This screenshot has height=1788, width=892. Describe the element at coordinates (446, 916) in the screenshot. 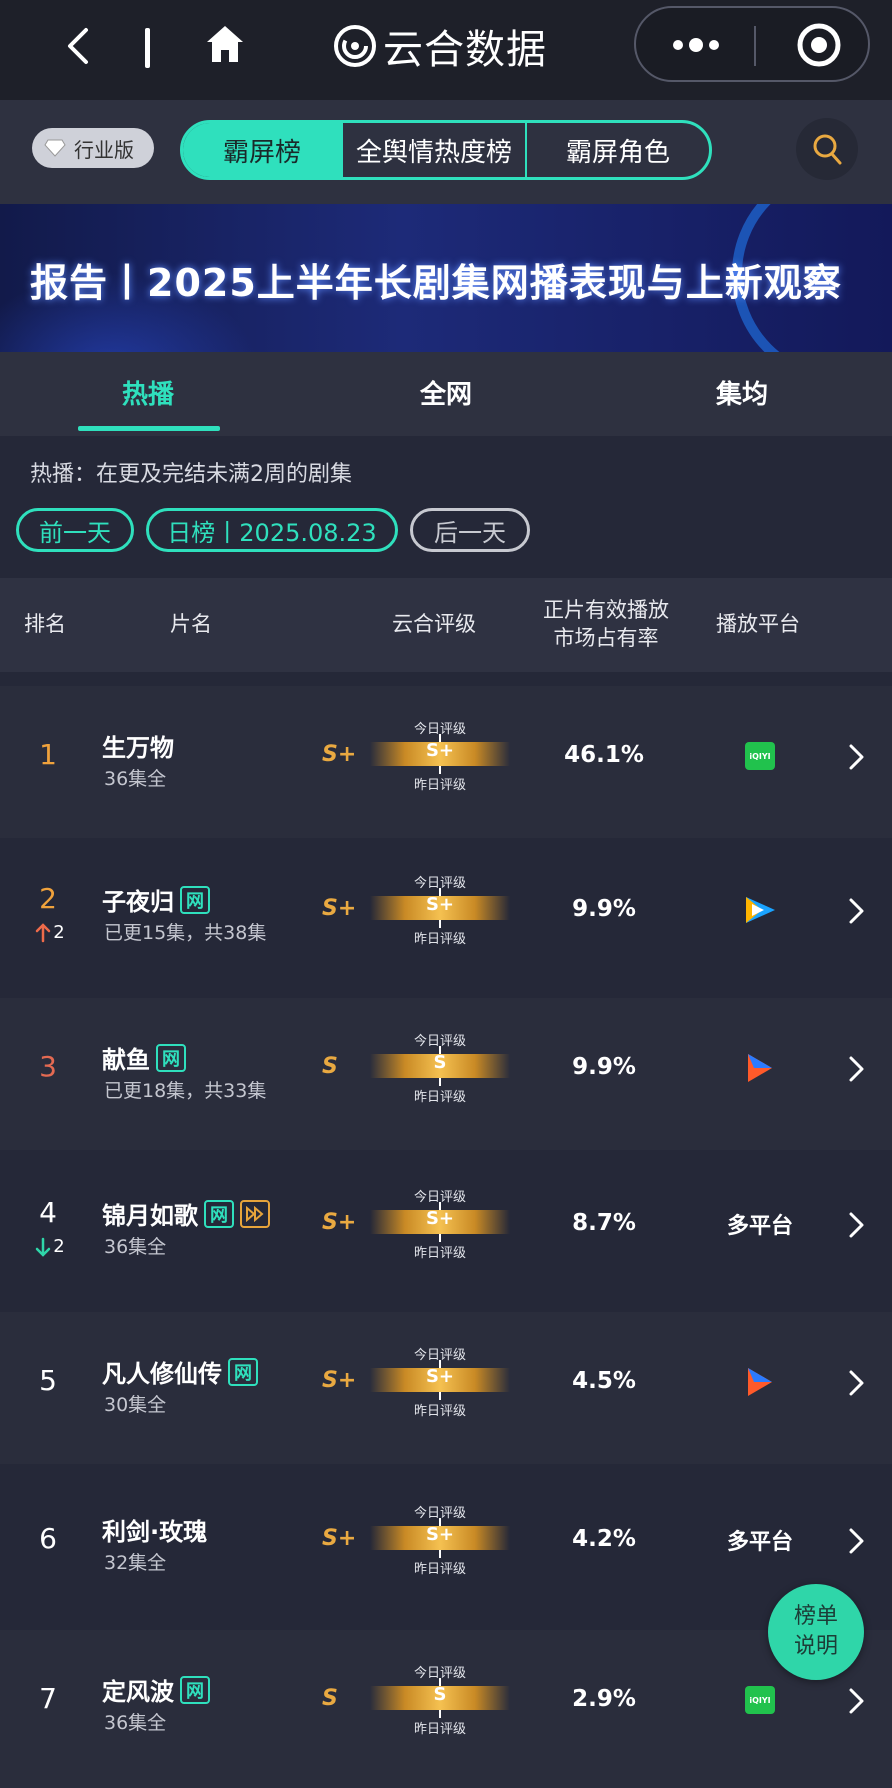

I see `table-row: 2 2 子夜归网已更15集，共38集 S+ 今日评级 S+ 昨日评级 9.9%` at that location.